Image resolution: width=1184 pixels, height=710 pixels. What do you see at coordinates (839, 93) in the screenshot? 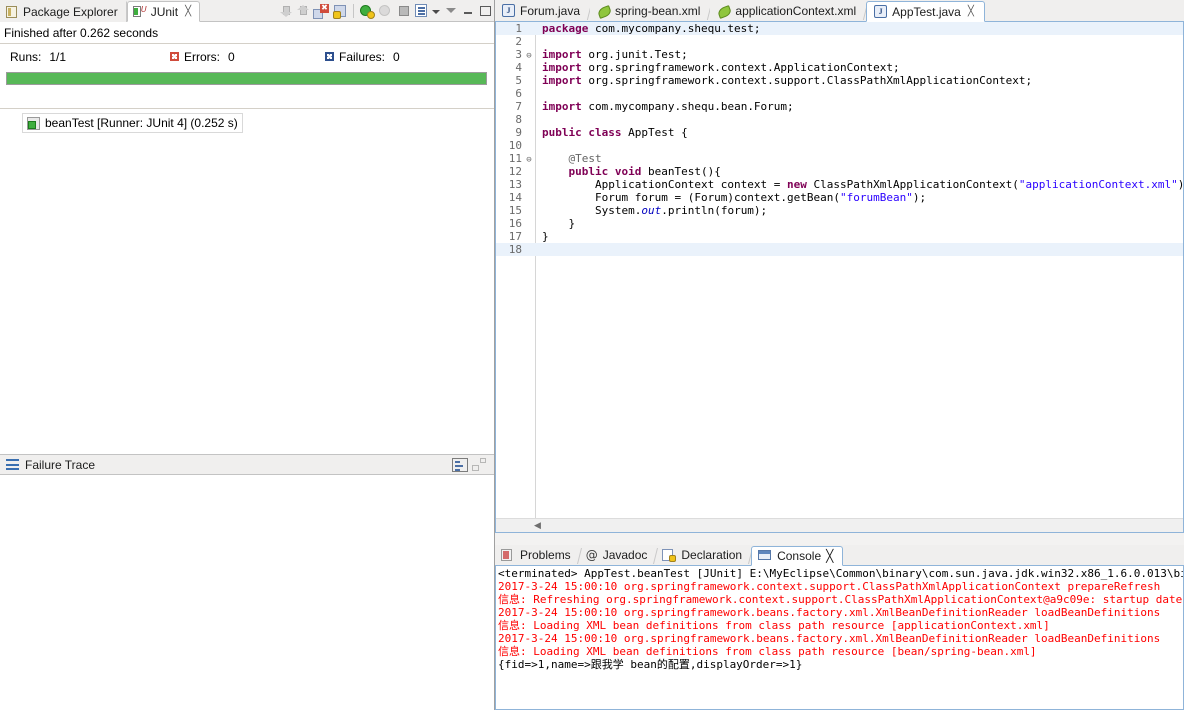
I see `code-line: 6` at bounding box center [839, 93].